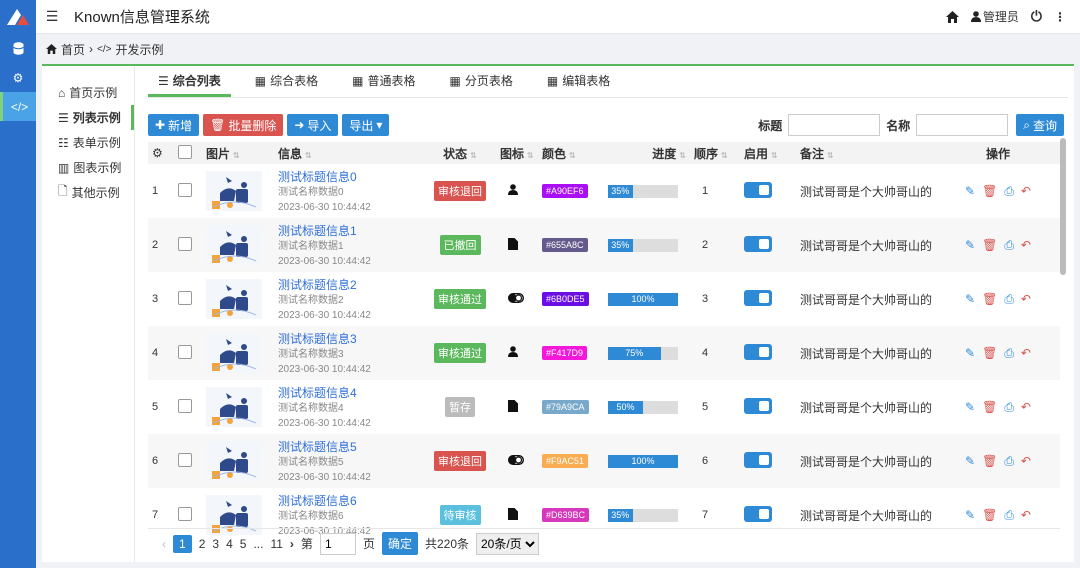 This screenshot has height=568, width=1080. Describe the element at coordinates (88, 117) in the screenshot. I see `leftnav-item-list: ☰ 列表示例` at that location.